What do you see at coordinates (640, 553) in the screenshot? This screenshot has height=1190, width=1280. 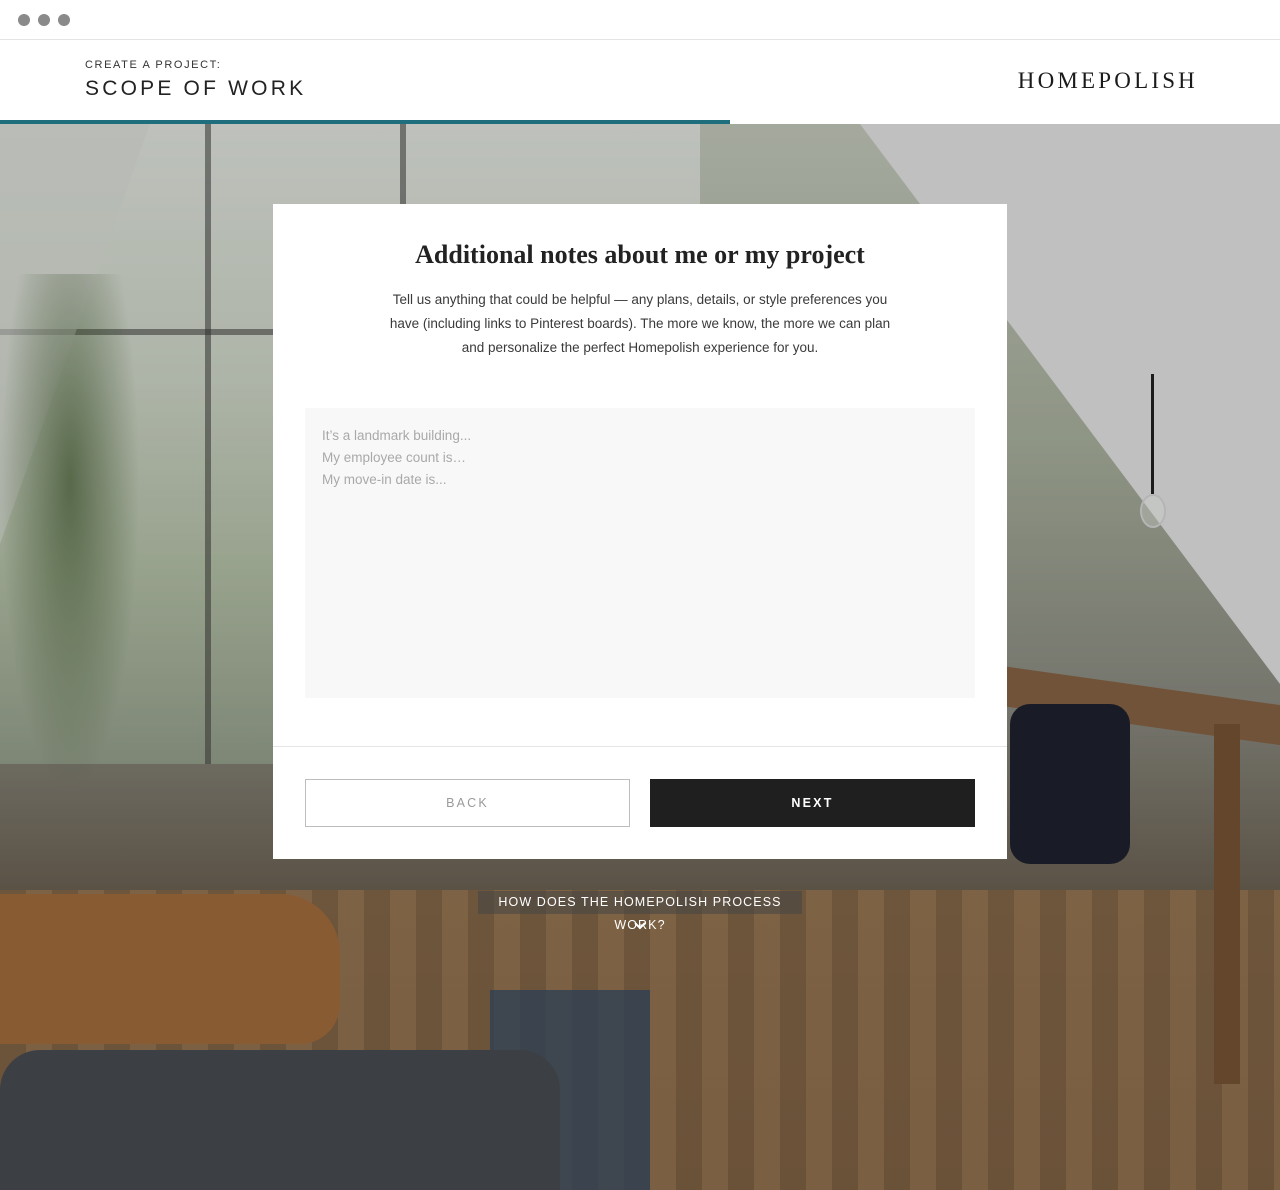 I see `notes-textarea` at bounding box center [640, 553].